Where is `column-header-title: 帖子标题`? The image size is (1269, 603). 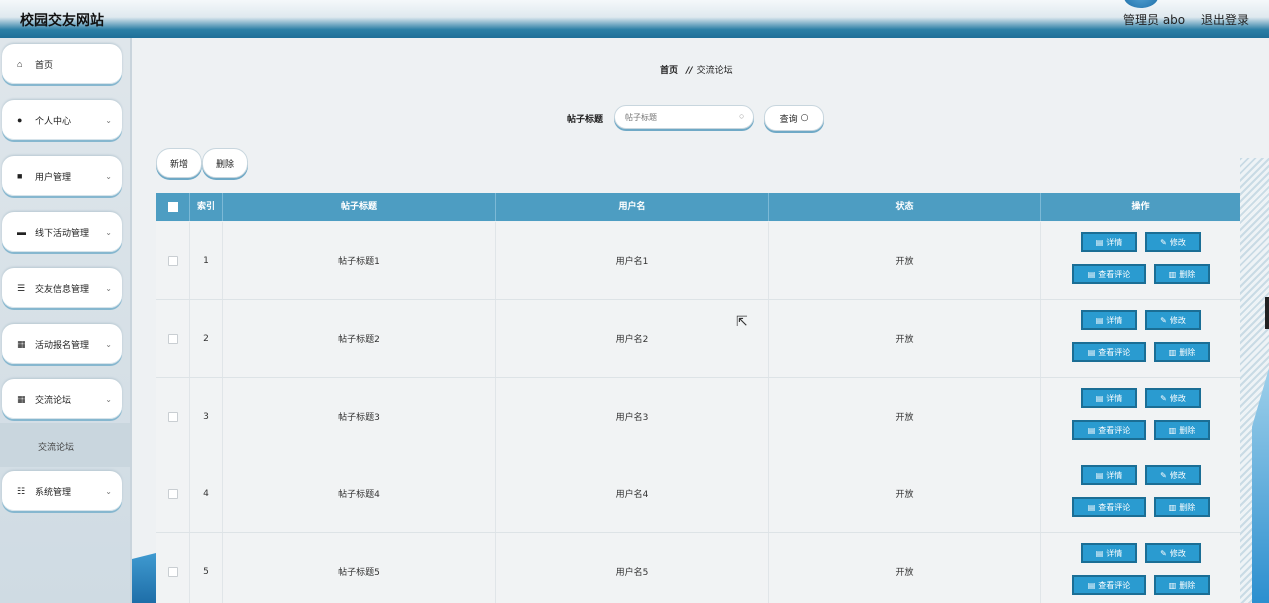
column-header-title: 帖子标题 is located at coordinates (359, 207).